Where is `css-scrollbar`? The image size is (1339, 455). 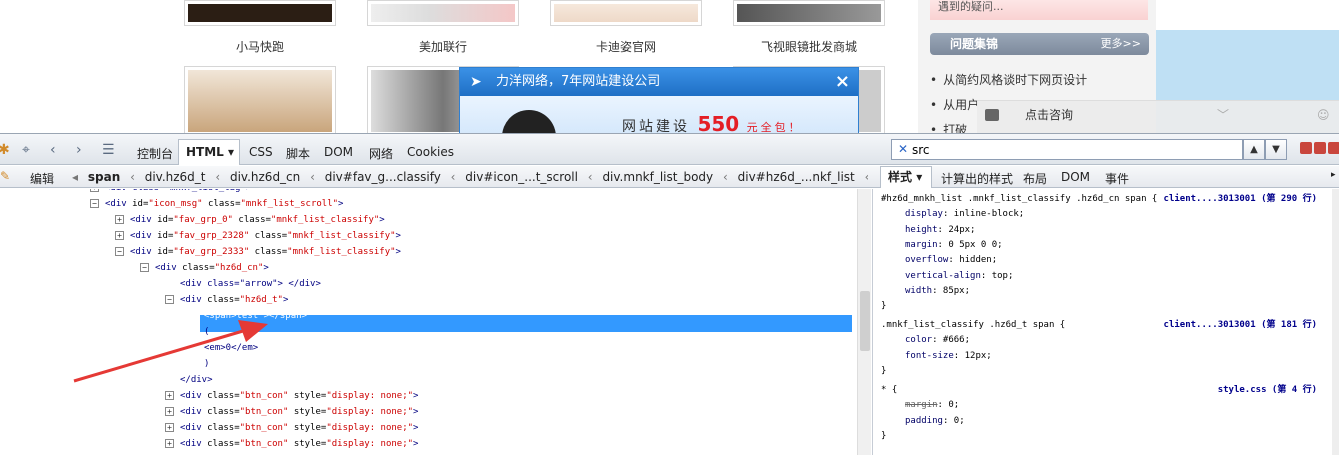 css-scrollbar is located at coordinates (1335, 322).